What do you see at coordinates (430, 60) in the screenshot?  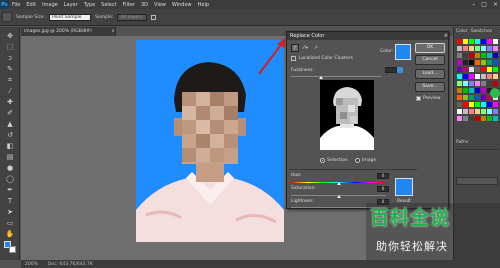 I see `cancel-button: Cancel` at bounding box center [430, 60].